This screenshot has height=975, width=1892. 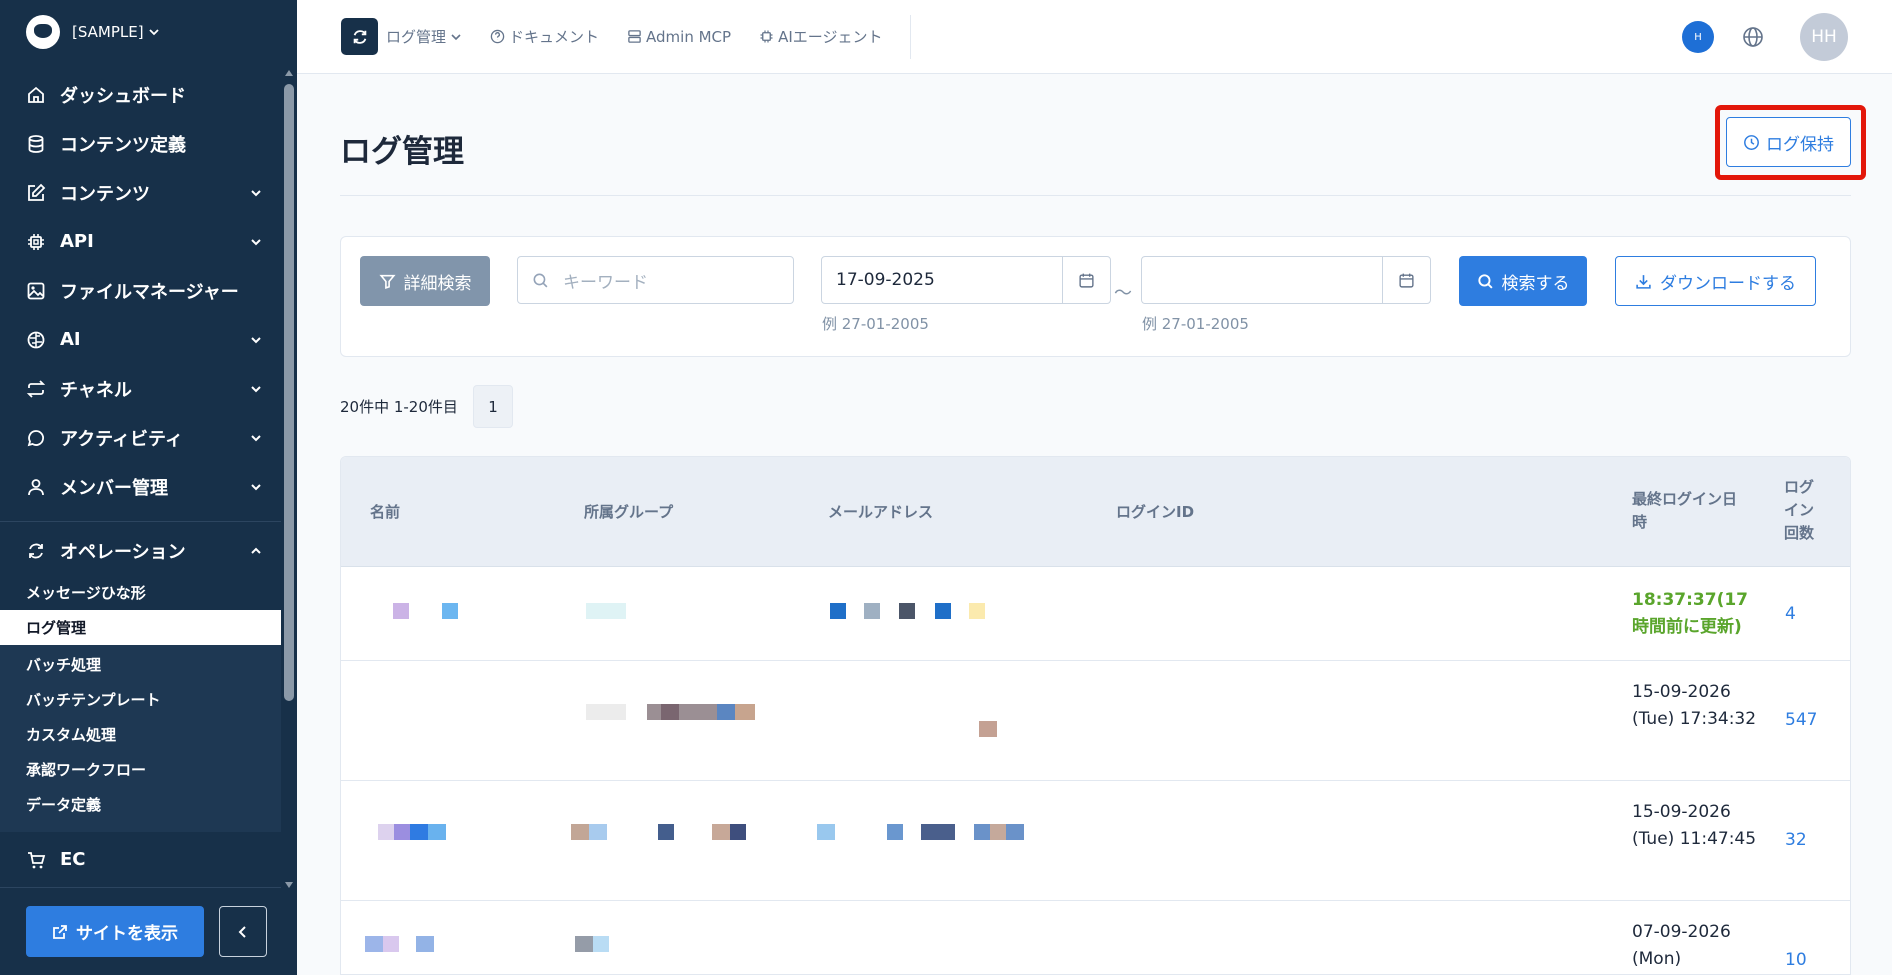 What do you see at coordinates (628, 512) in the screenshot?
I see `column-header-group: 所属グループ` at bounding box center [628, 512].